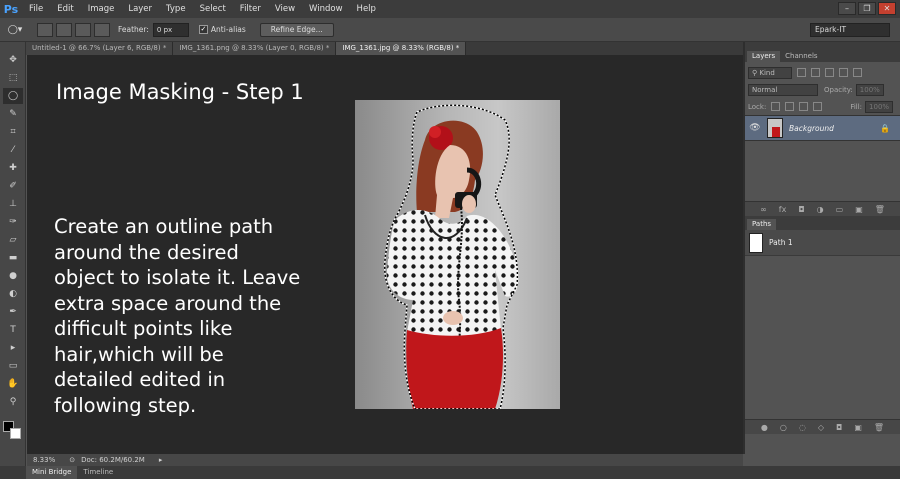 The height and width of the screenshot is (479, 900). Describe the element at coordinates (762, 224) in the screenshot. I see `tab-paths: Paths` at that location.